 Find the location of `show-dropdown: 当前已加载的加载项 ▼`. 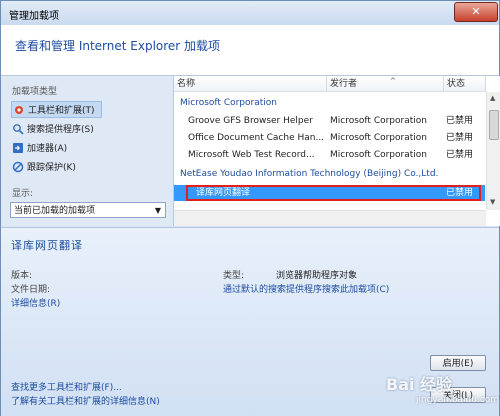

show-dropdown: 当前已加载的加载项 ▼ is located at coordinates (88, 210).